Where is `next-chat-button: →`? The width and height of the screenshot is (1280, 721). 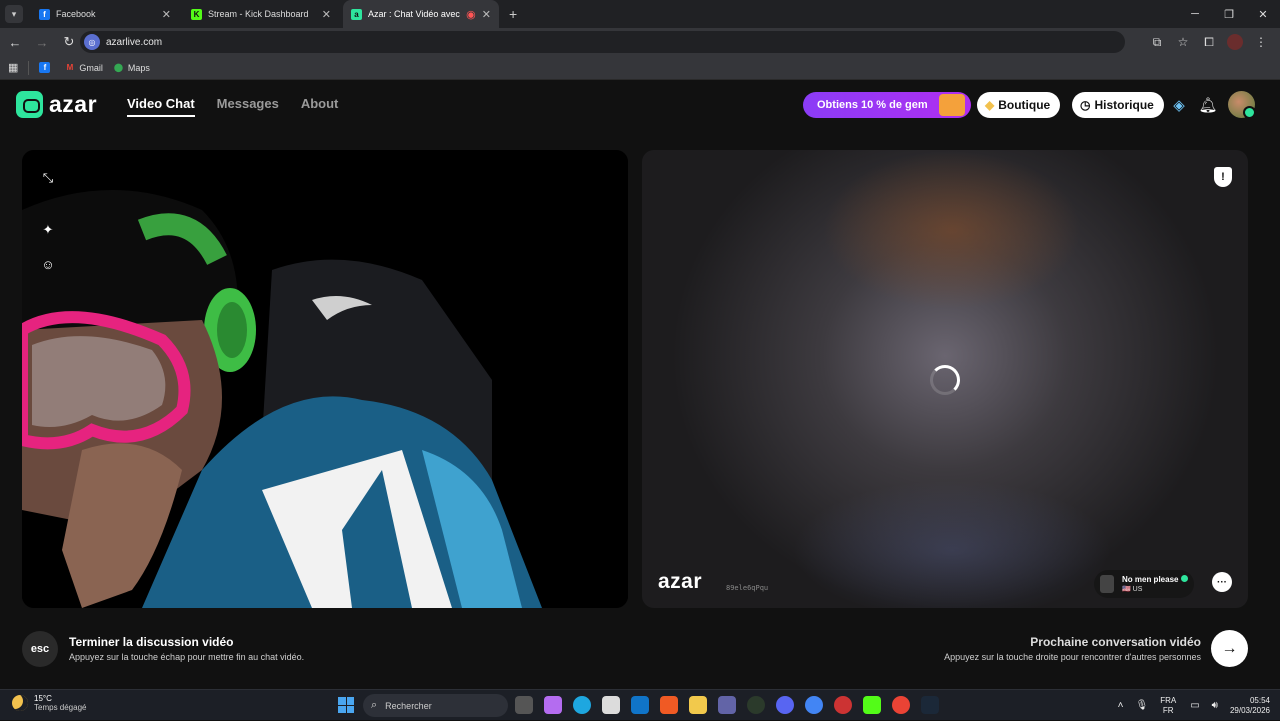
next-chat-button: → is located at coordinates (1229, 648).